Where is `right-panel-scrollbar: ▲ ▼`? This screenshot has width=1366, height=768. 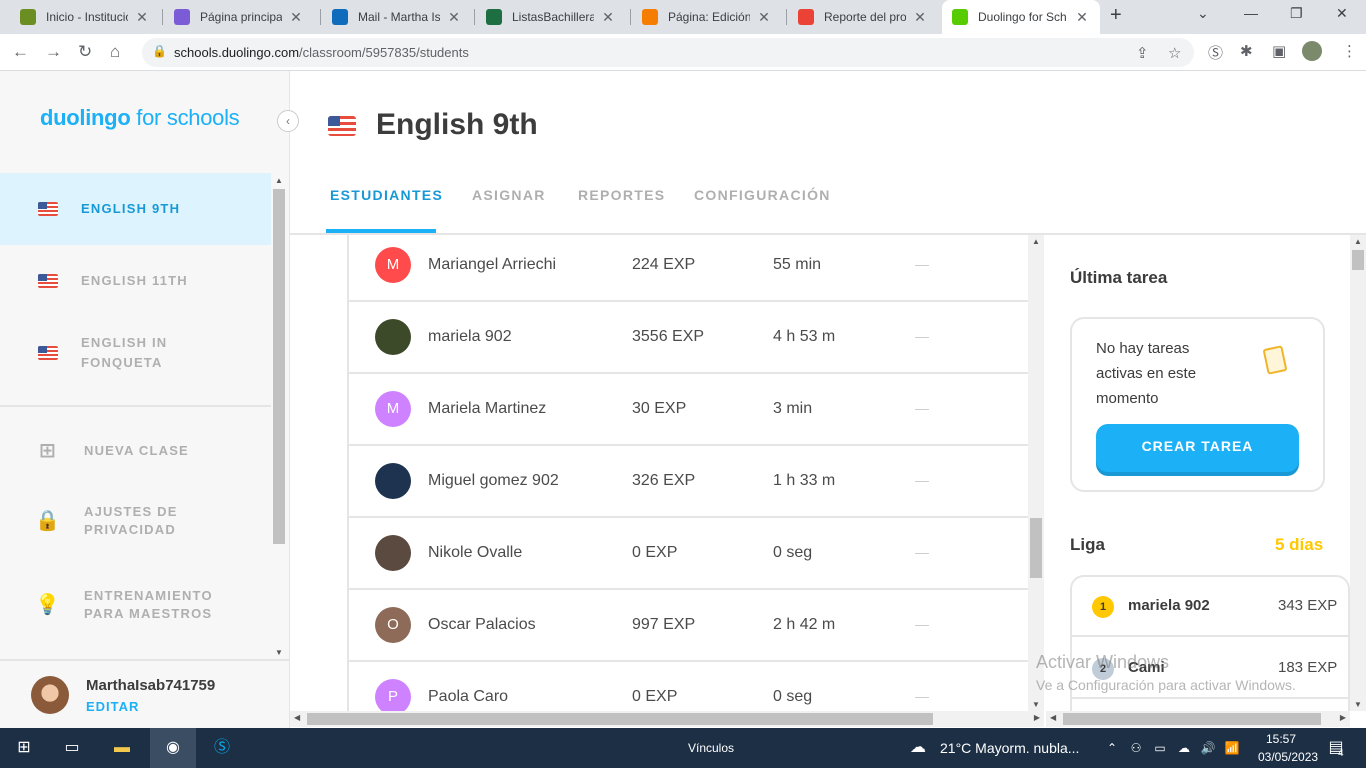 right-panel-scrollbar: ▲ ▼ is located at coordinates (1358, 473).